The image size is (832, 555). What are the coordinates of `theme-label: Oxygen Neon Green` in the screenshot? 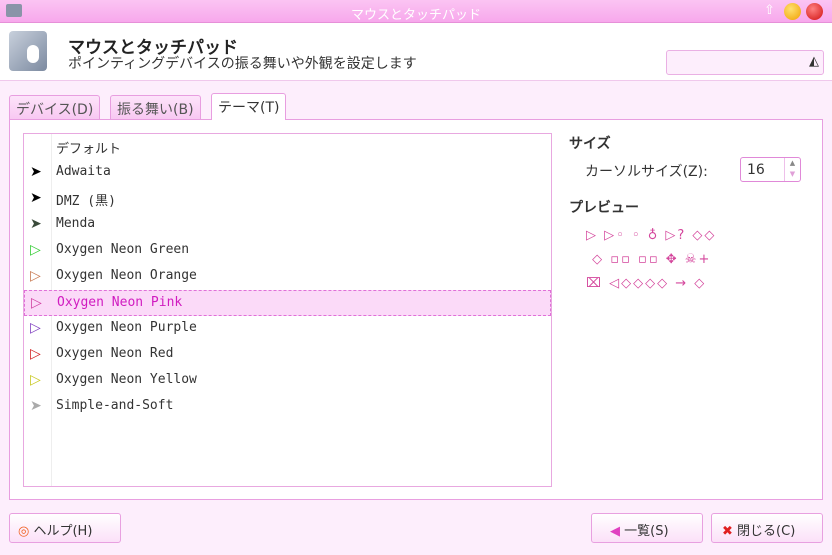 It's located at (123, 249).